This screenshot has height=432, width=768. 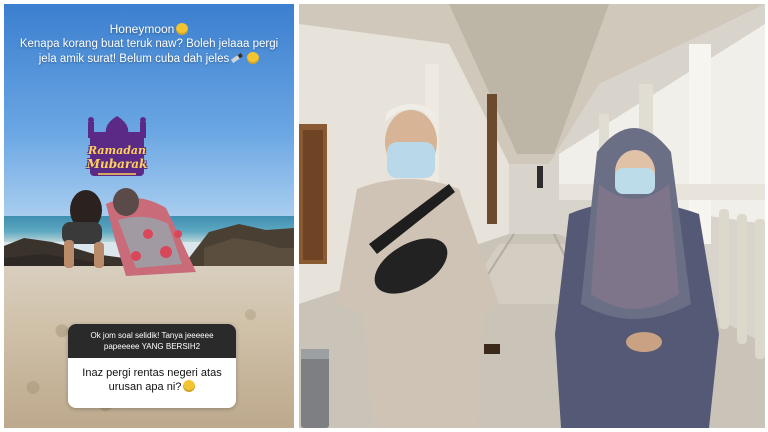 What do you see at coordinates (237, 58) in the screenshot?
I see `knife-emoji-icon` at bounding box center [237, 58].